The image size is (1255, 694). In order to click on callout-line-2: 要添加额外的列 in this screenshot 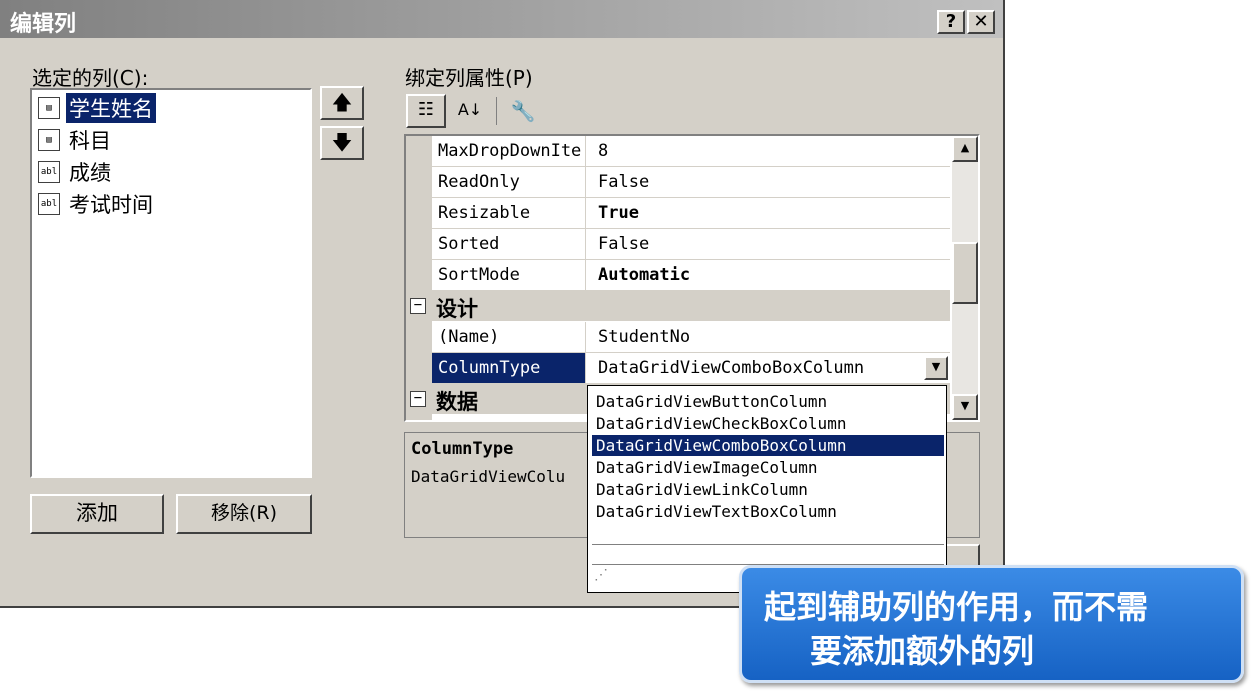, I will do `click(922, 651)`.